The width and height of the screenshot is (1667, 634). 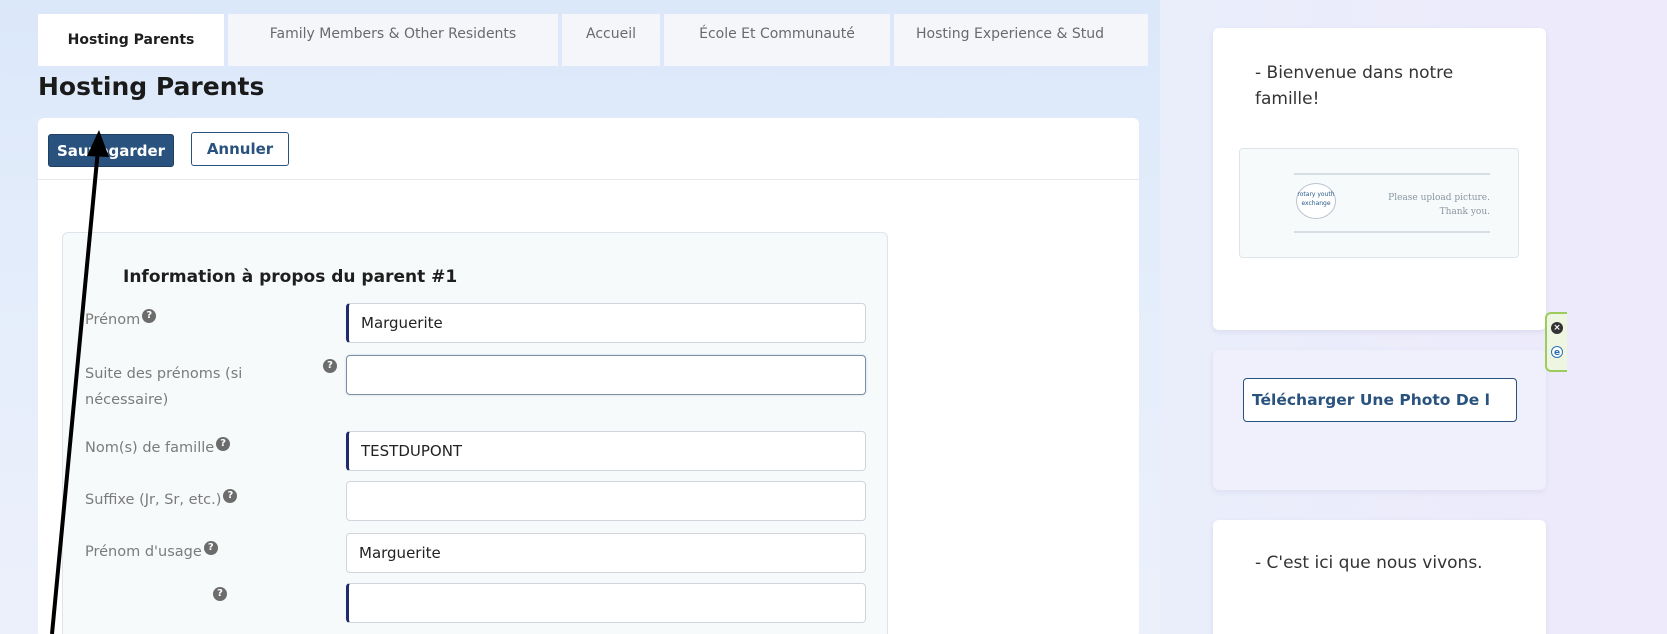 I want to click on upload-photo-button: Télécharger Une Photo De l, so click(x=1380, y=400).